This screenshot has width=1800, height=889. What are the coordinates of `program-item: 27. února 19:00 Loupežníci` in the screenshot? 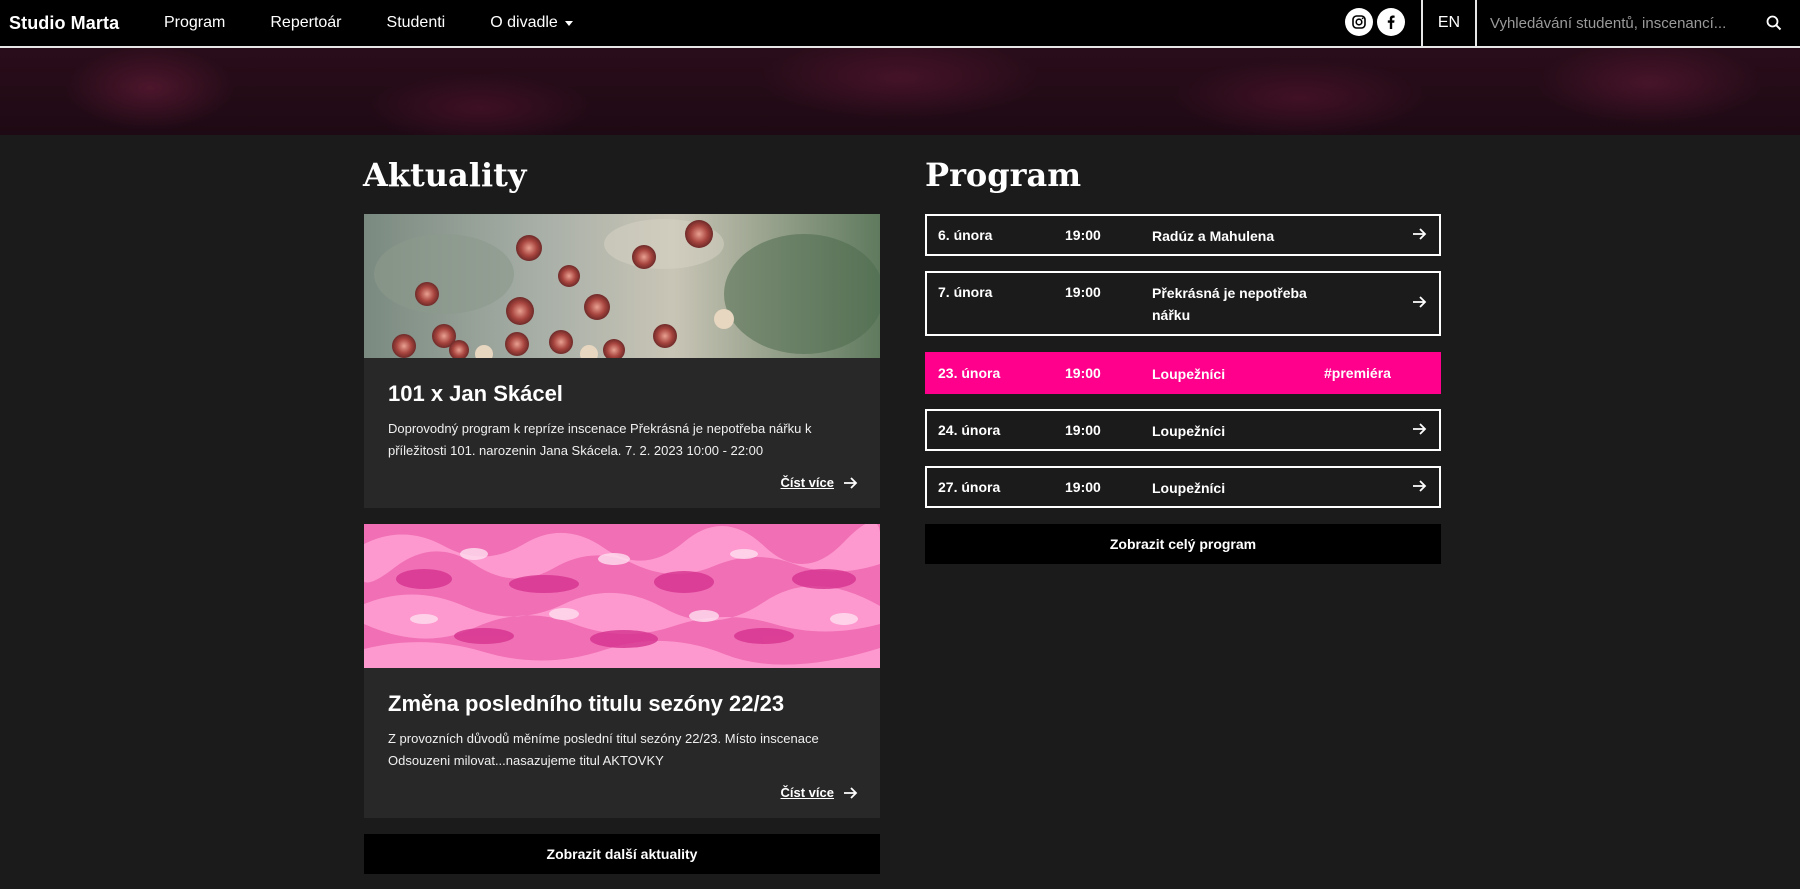 It's located at (1183, 487).